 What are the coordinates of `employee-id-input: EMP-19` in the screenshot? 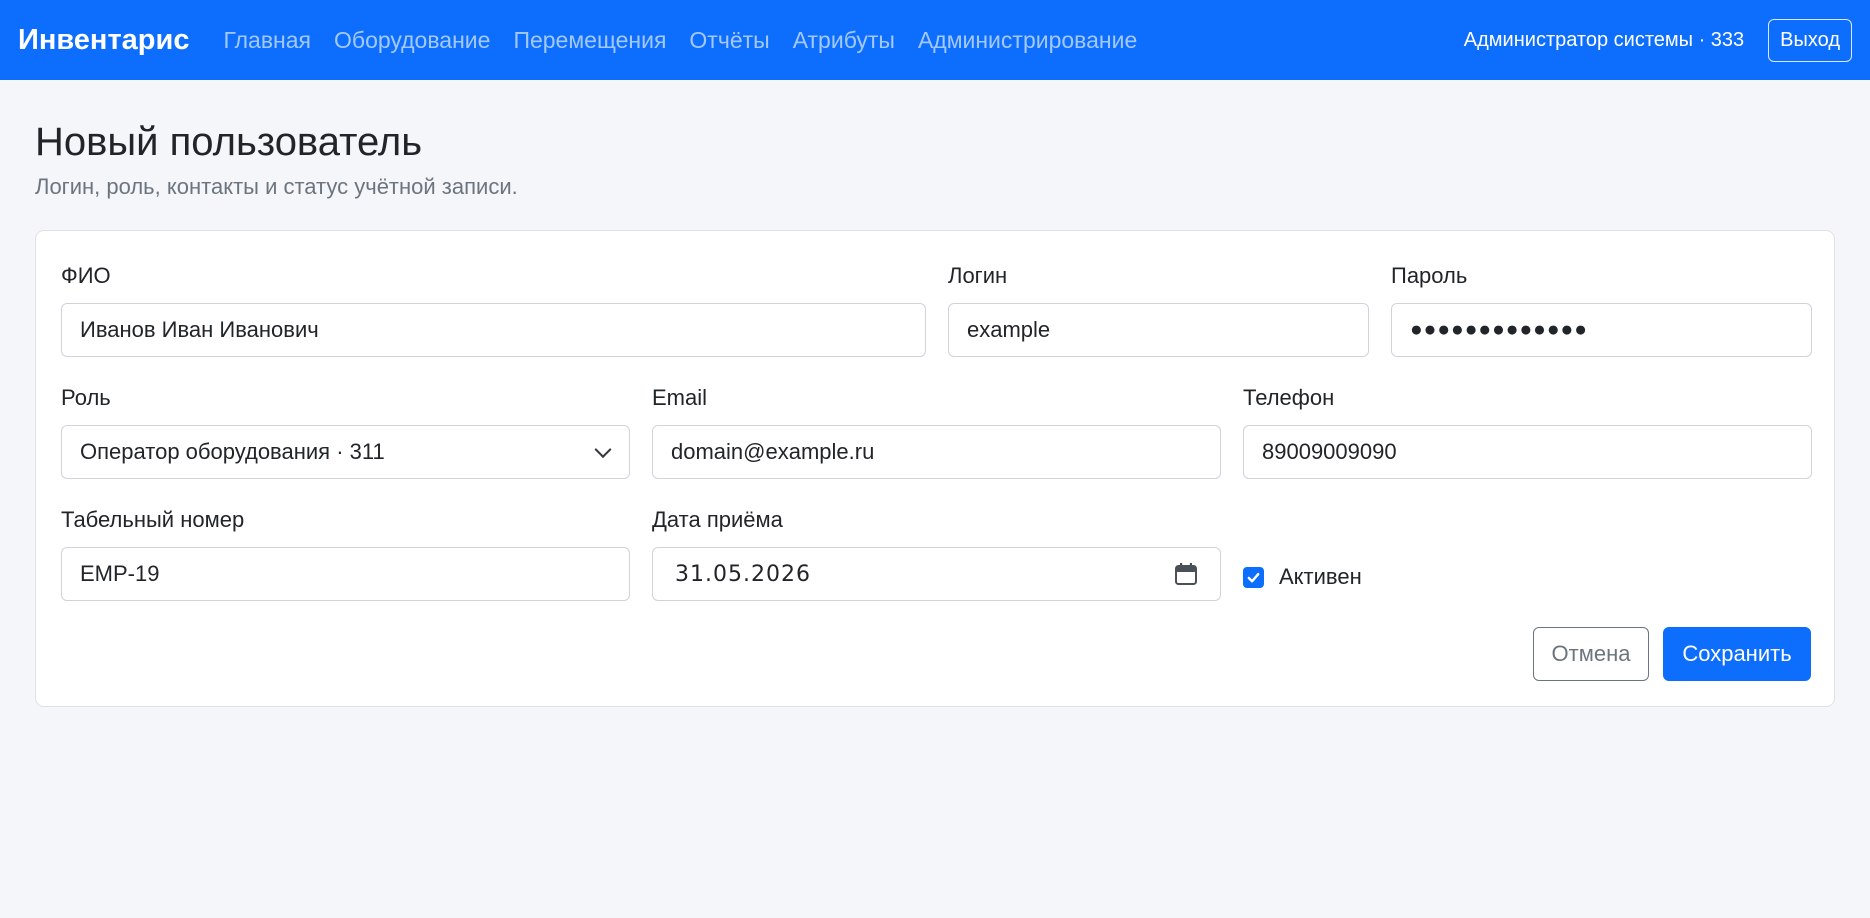 It's located at (345, 574).